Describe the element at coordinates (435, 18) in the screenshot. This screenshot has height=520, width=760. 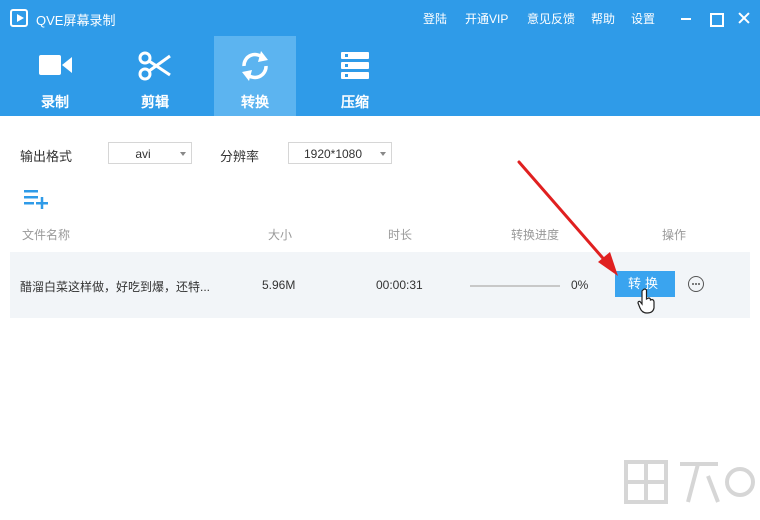
I see `login-link: 登陆` at that location.